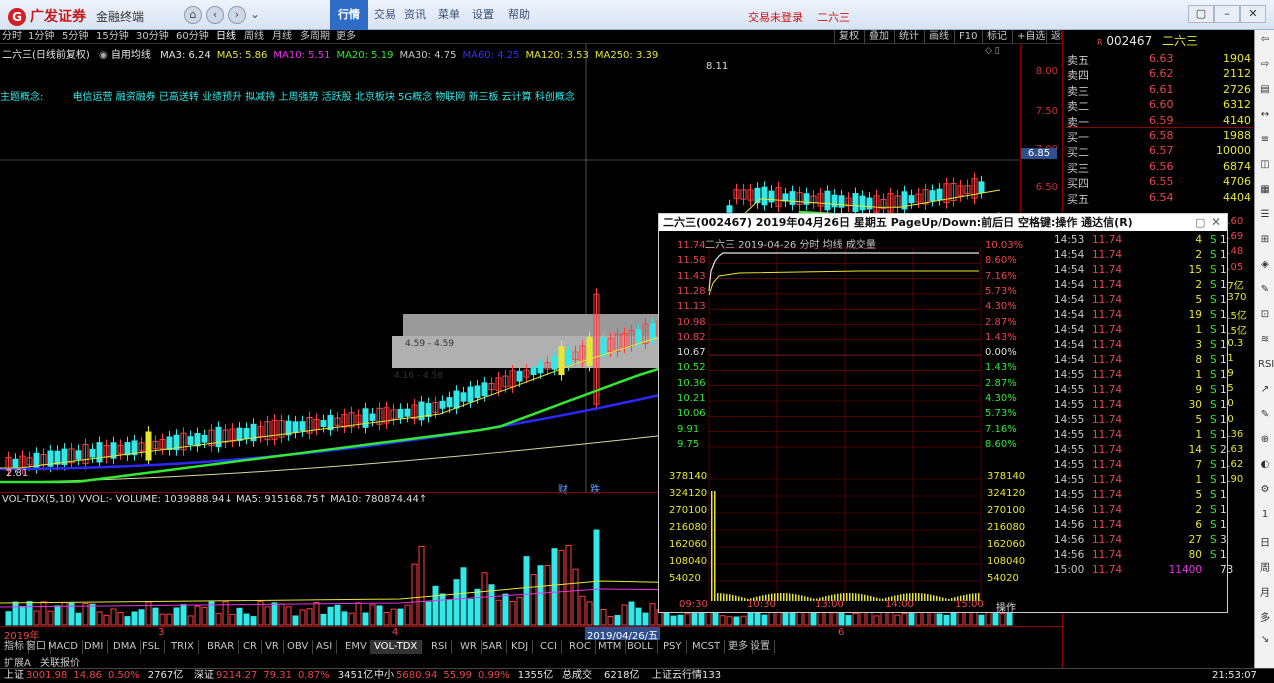  Describe the element at coordinates (686, 676) in the screenshot. I see `cloud-status: 上证云行情133` at that location.